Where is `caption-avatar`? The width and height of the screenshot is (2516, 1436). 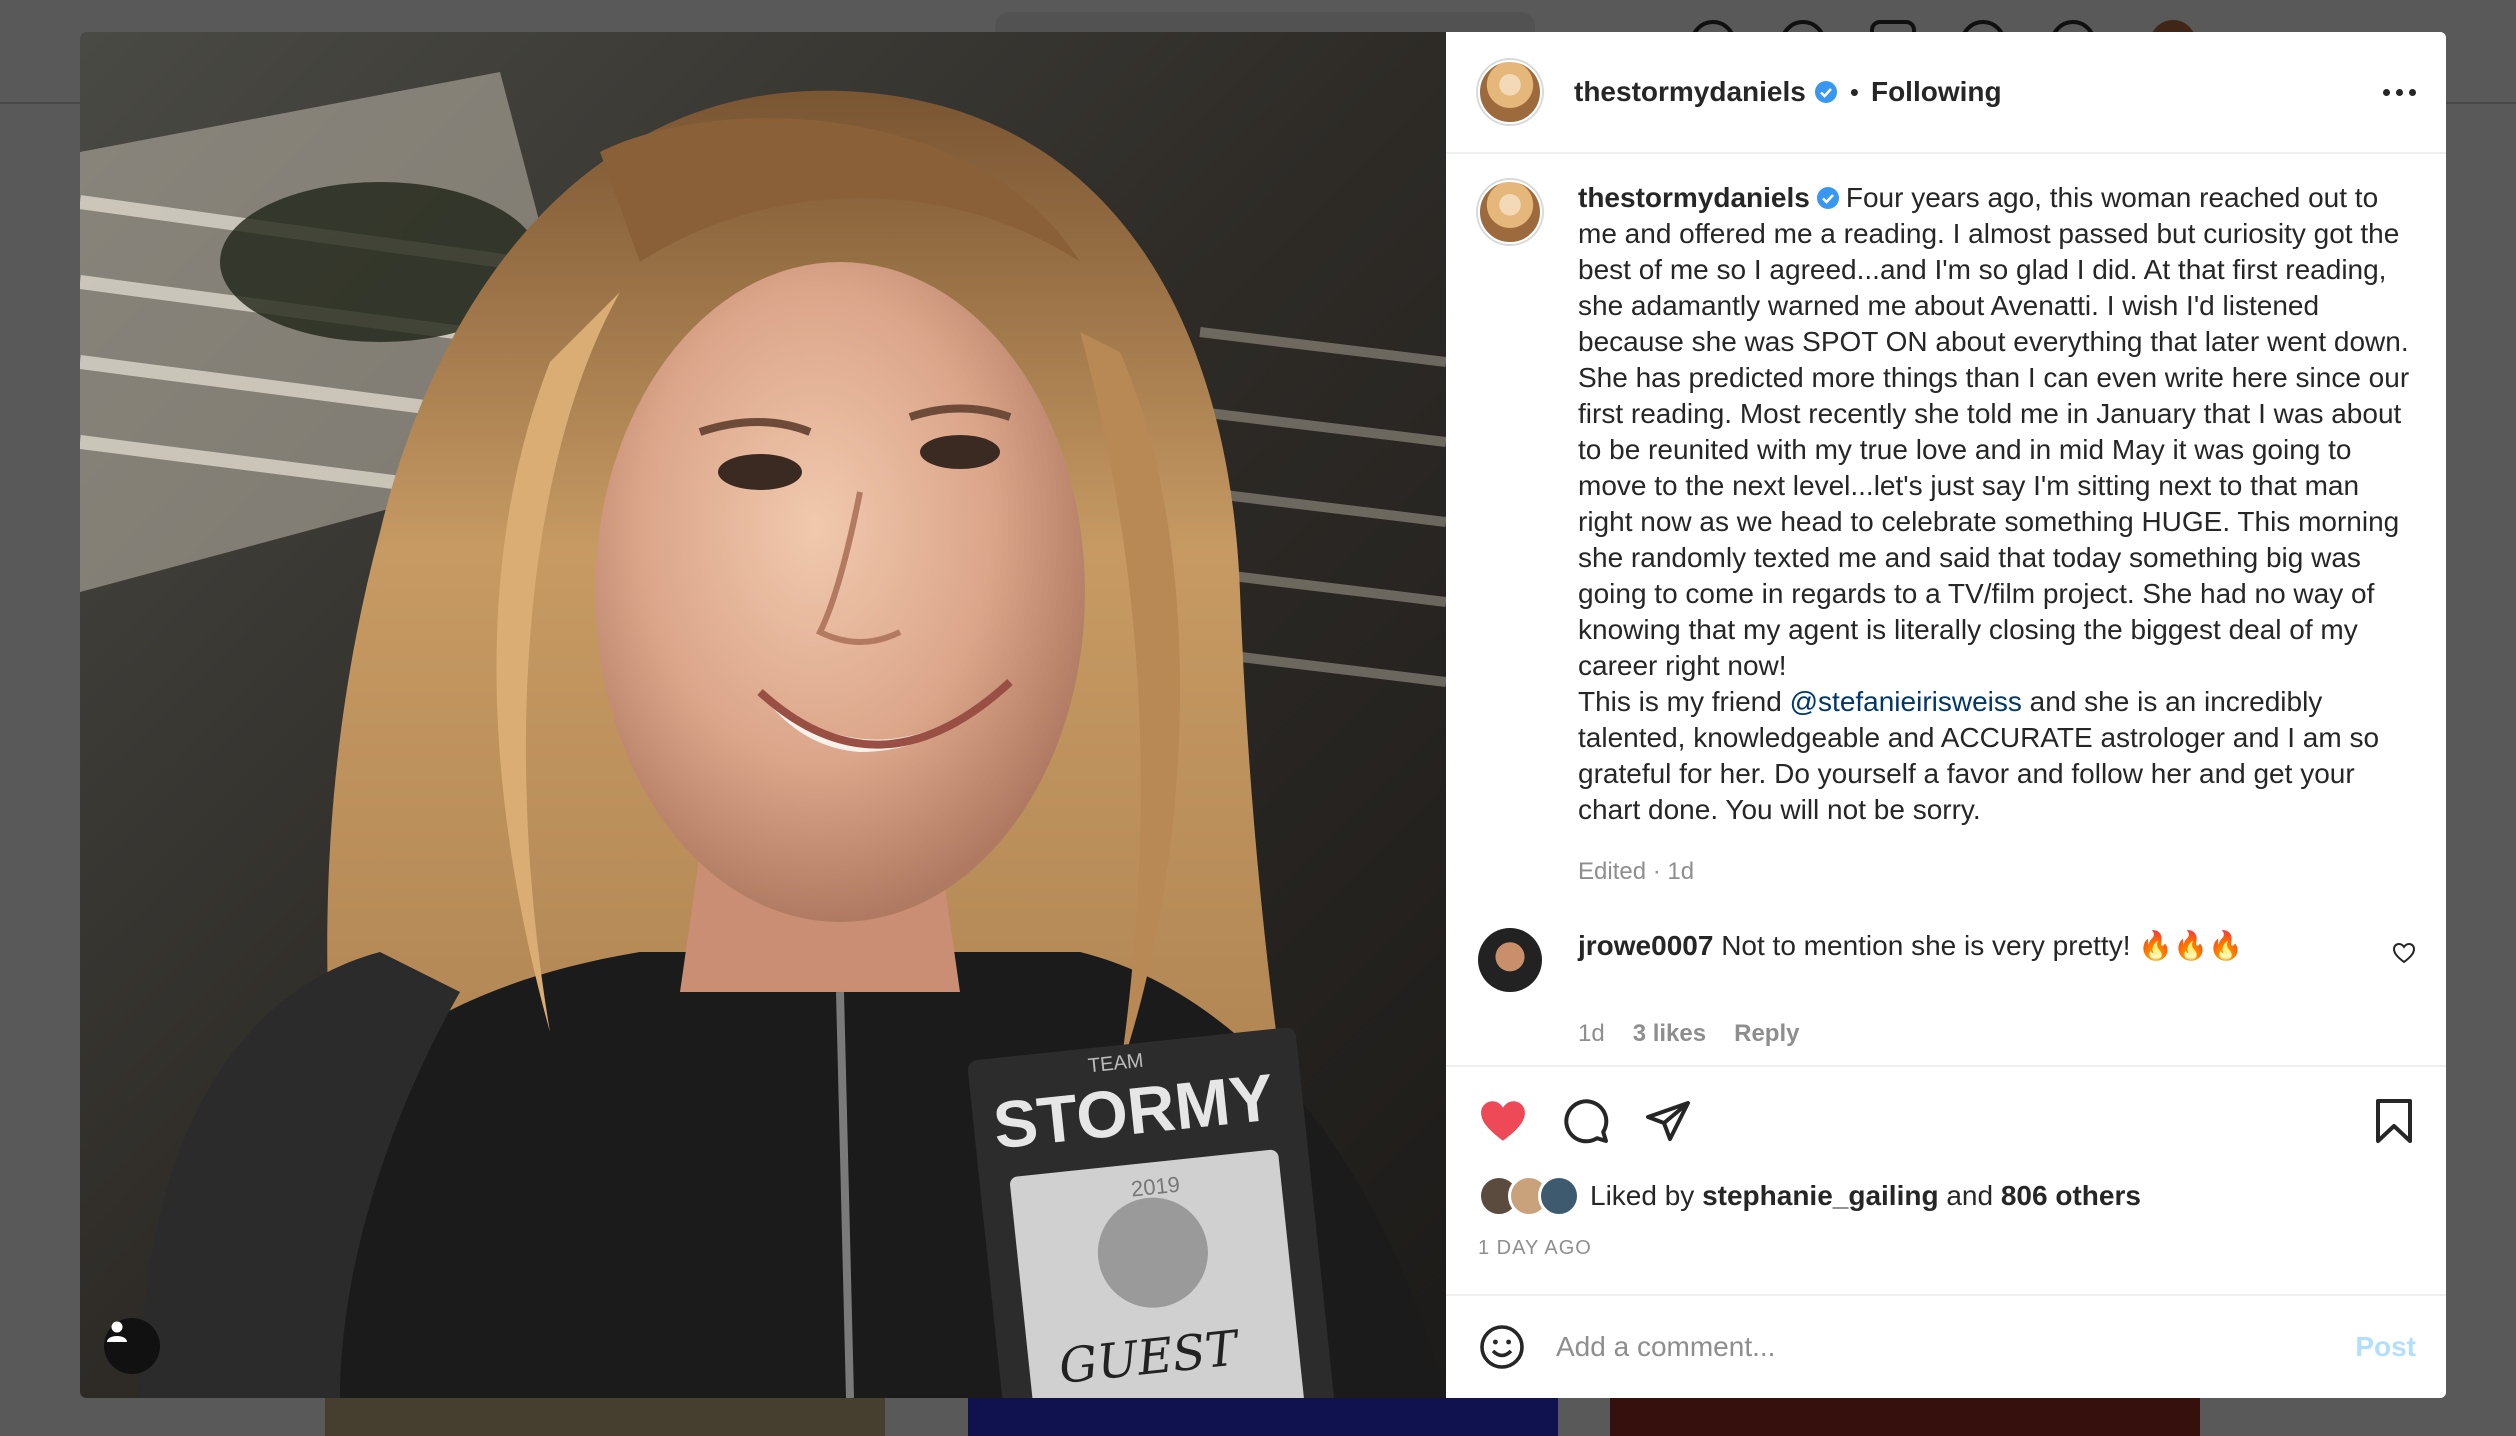 caption-avatar is located at coordinates (1510, 212).